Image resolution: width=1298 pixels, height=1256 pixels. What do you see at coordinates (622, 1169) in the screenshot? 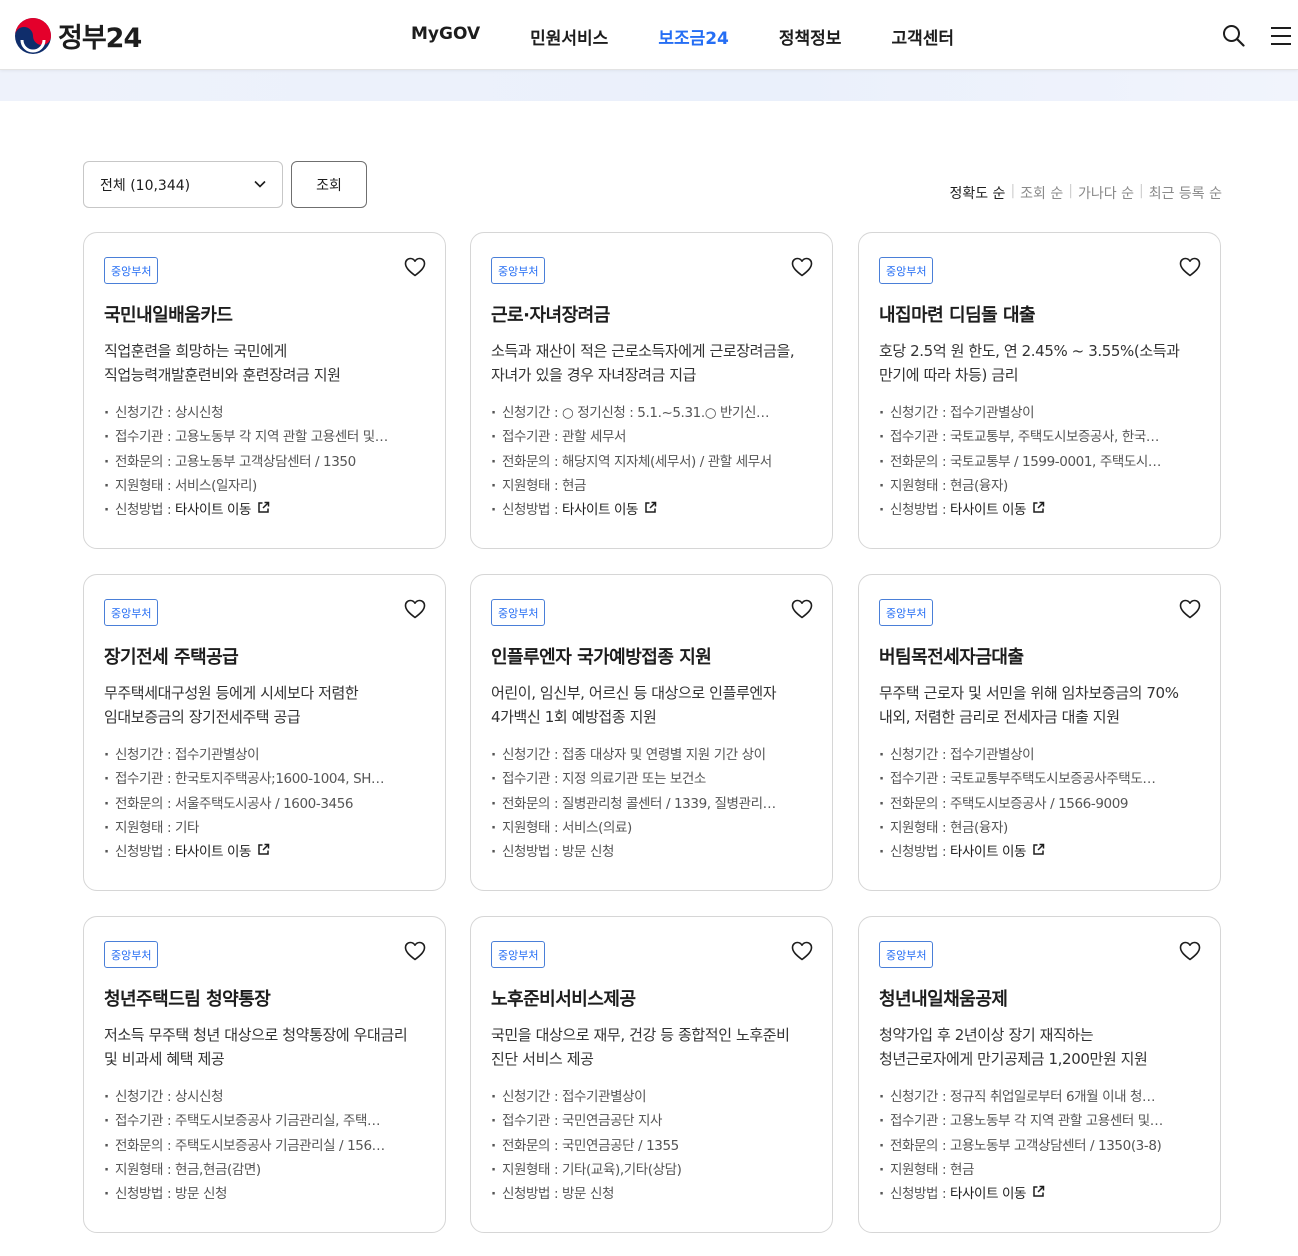
I see `info-value: 기타(교육),기타(상담)` at bounding box center [622, 1169].